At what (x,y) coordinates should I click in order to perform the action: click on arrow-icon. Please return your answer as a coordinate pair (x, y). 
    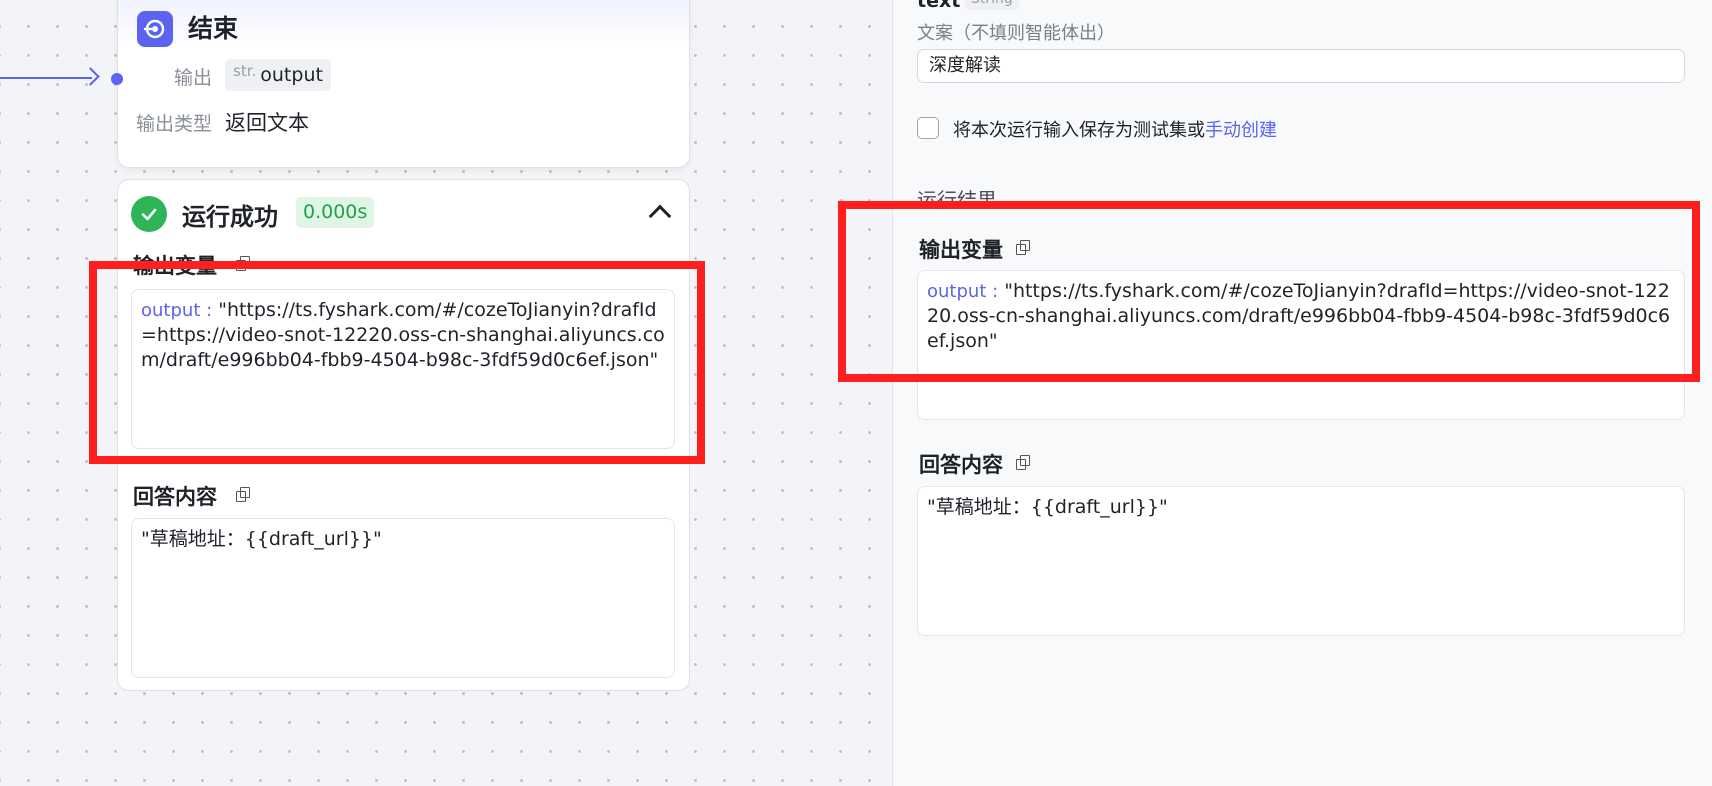
    Looking at the image, I should click on (90, 76).